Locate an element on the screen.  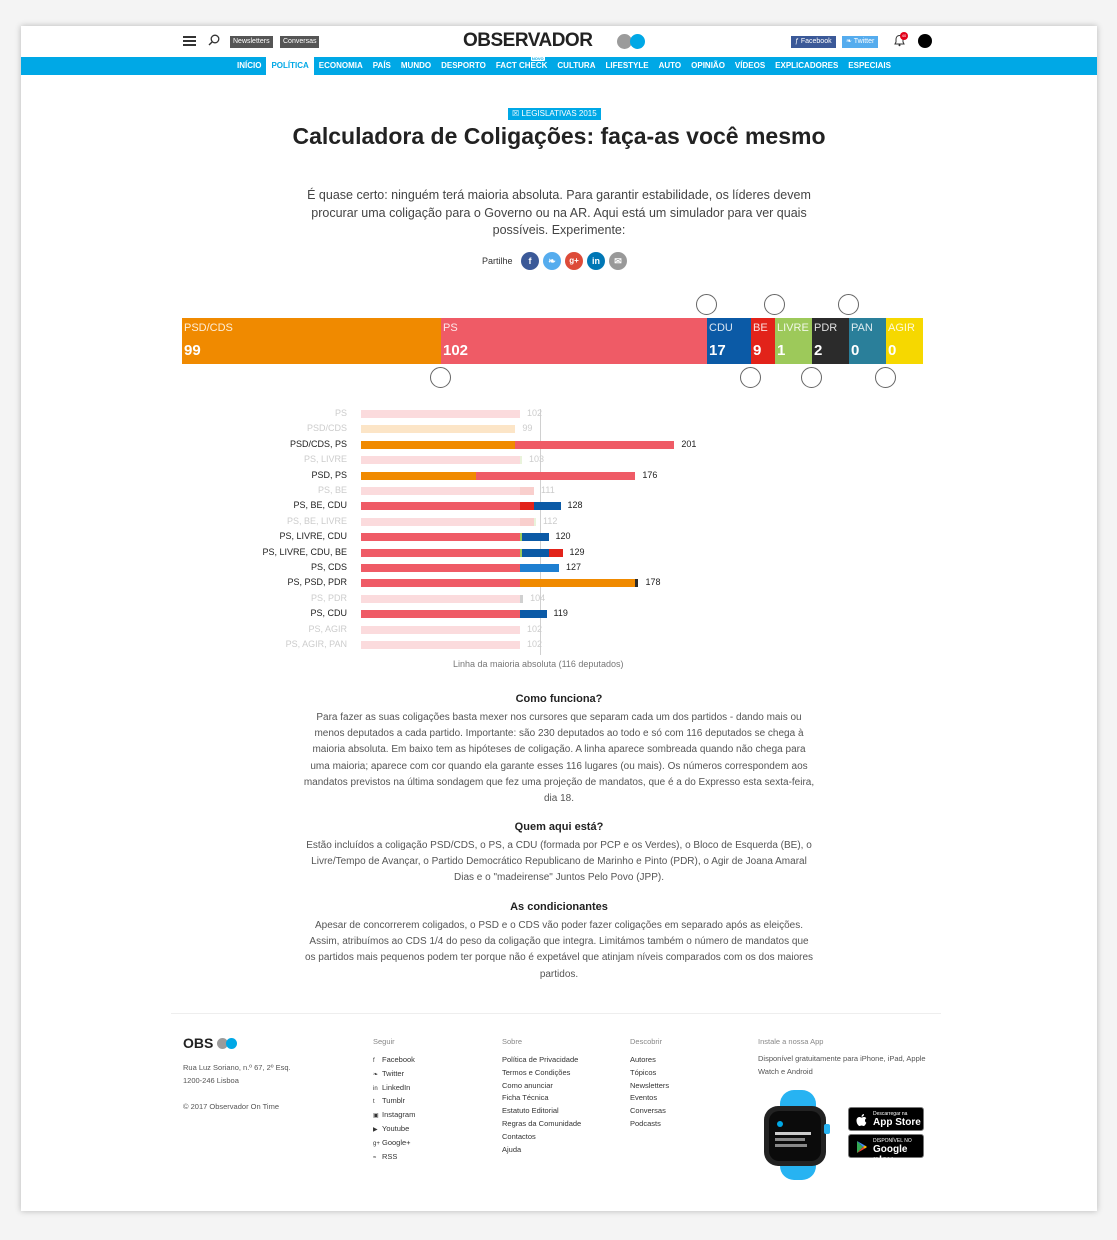
footer-link-autores: Autores is located at coordinates (649, 1060).